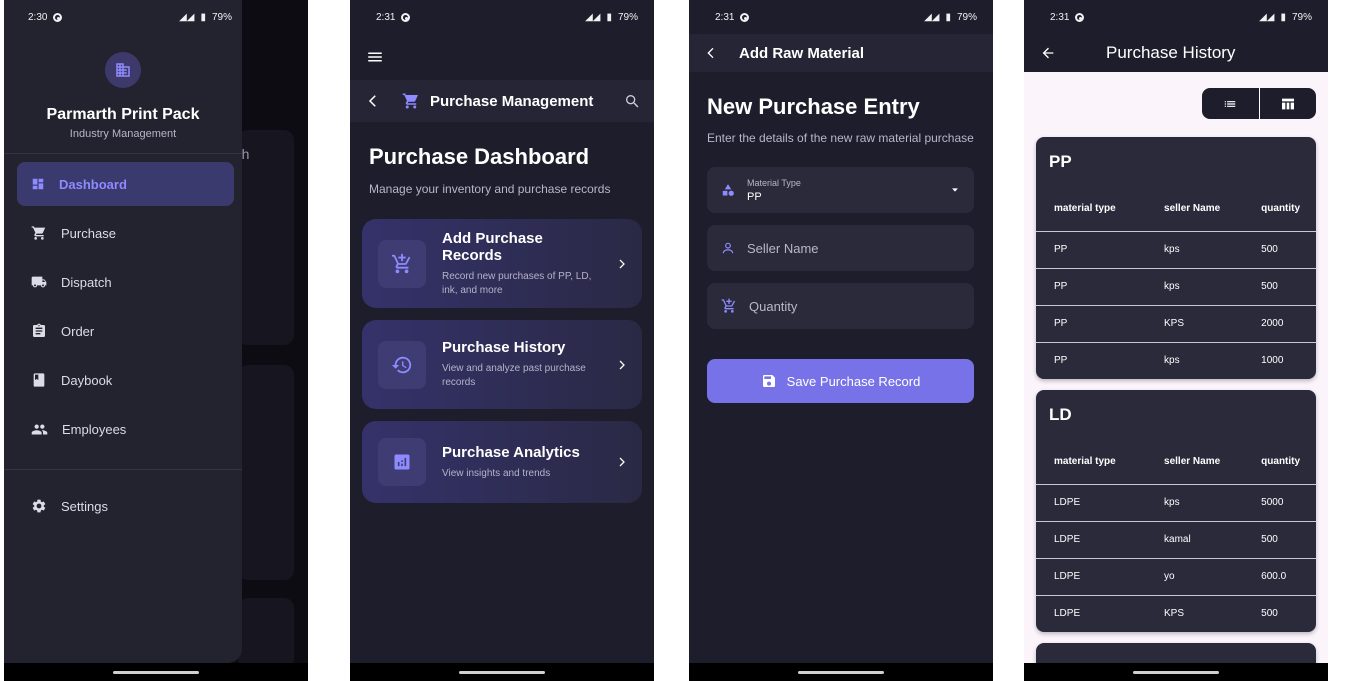  I want to click on analytics-icon, so click(402, 462).